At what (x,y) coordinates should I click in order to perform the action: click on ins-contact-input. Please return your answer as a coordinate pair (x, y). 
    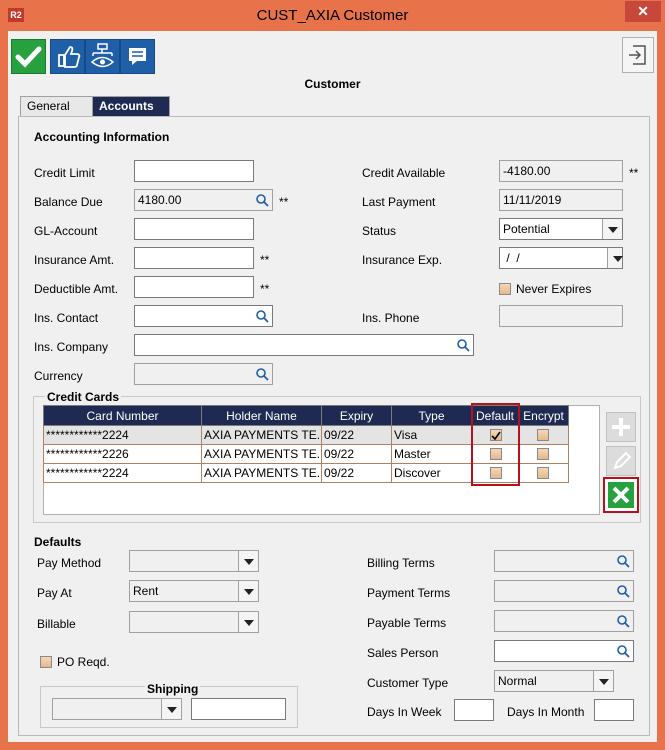
    Looking at the image, I should click on (203, 316).